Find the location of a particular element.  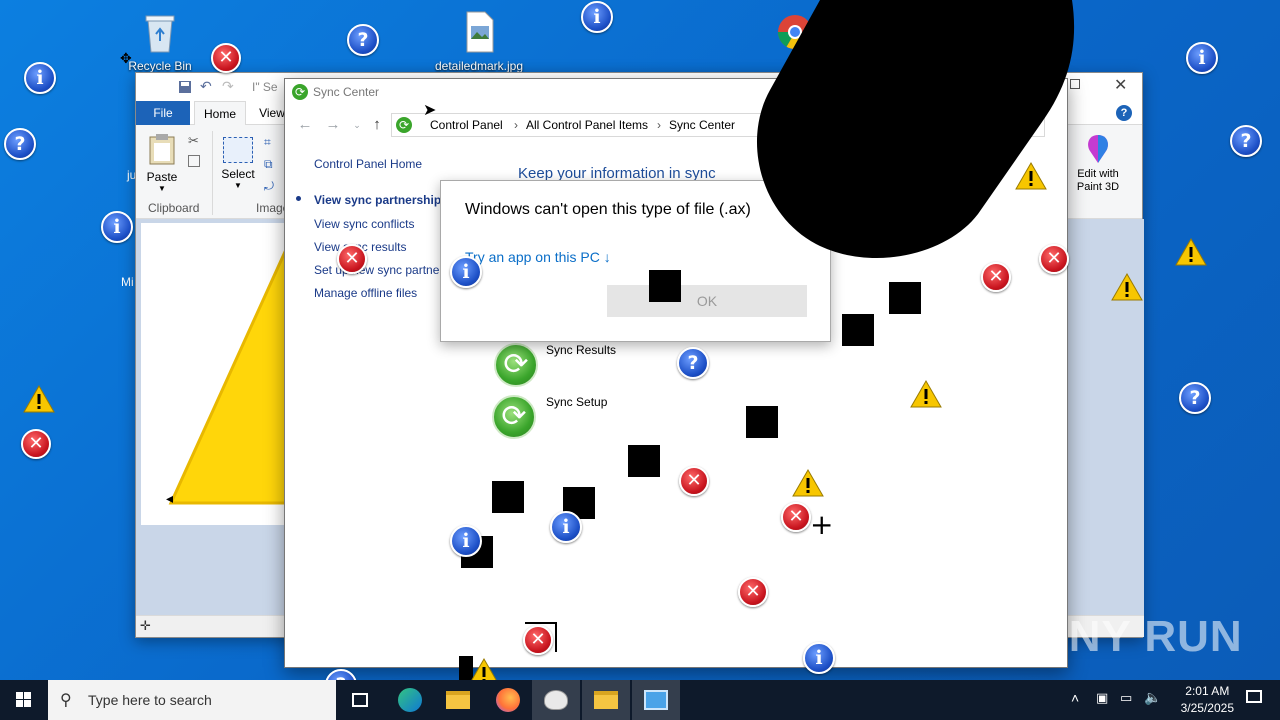

save-icon is located at coordinates (185, 87).